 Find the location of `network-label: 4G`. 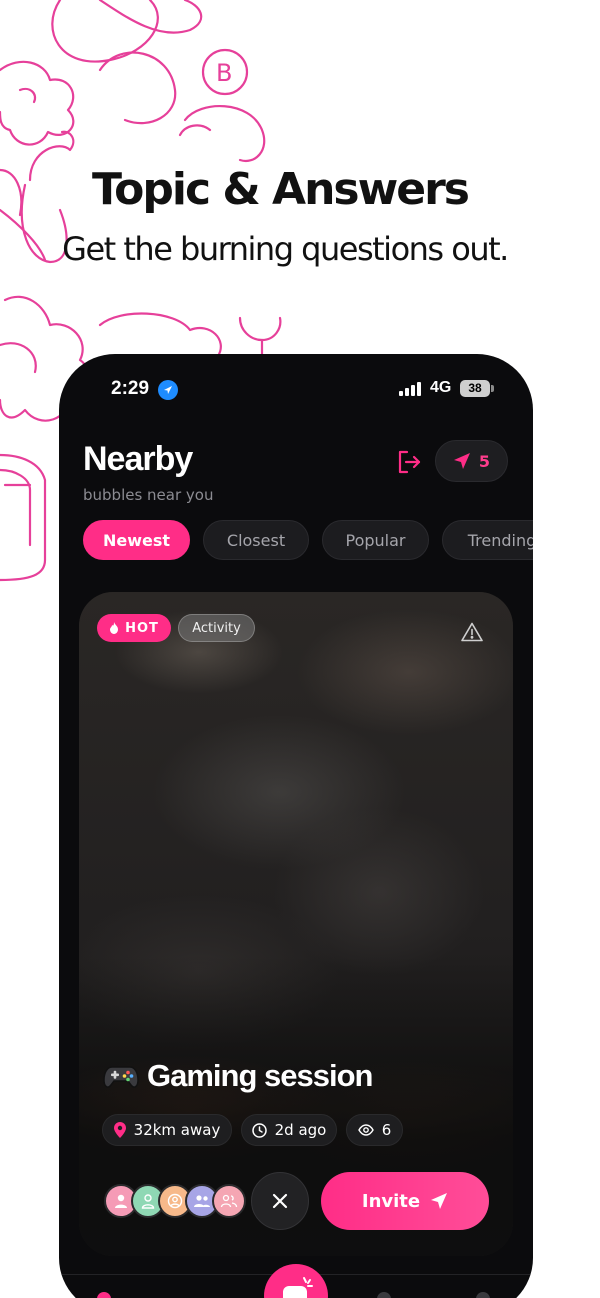

network-label: 4G is located at coordinates (441, 387).